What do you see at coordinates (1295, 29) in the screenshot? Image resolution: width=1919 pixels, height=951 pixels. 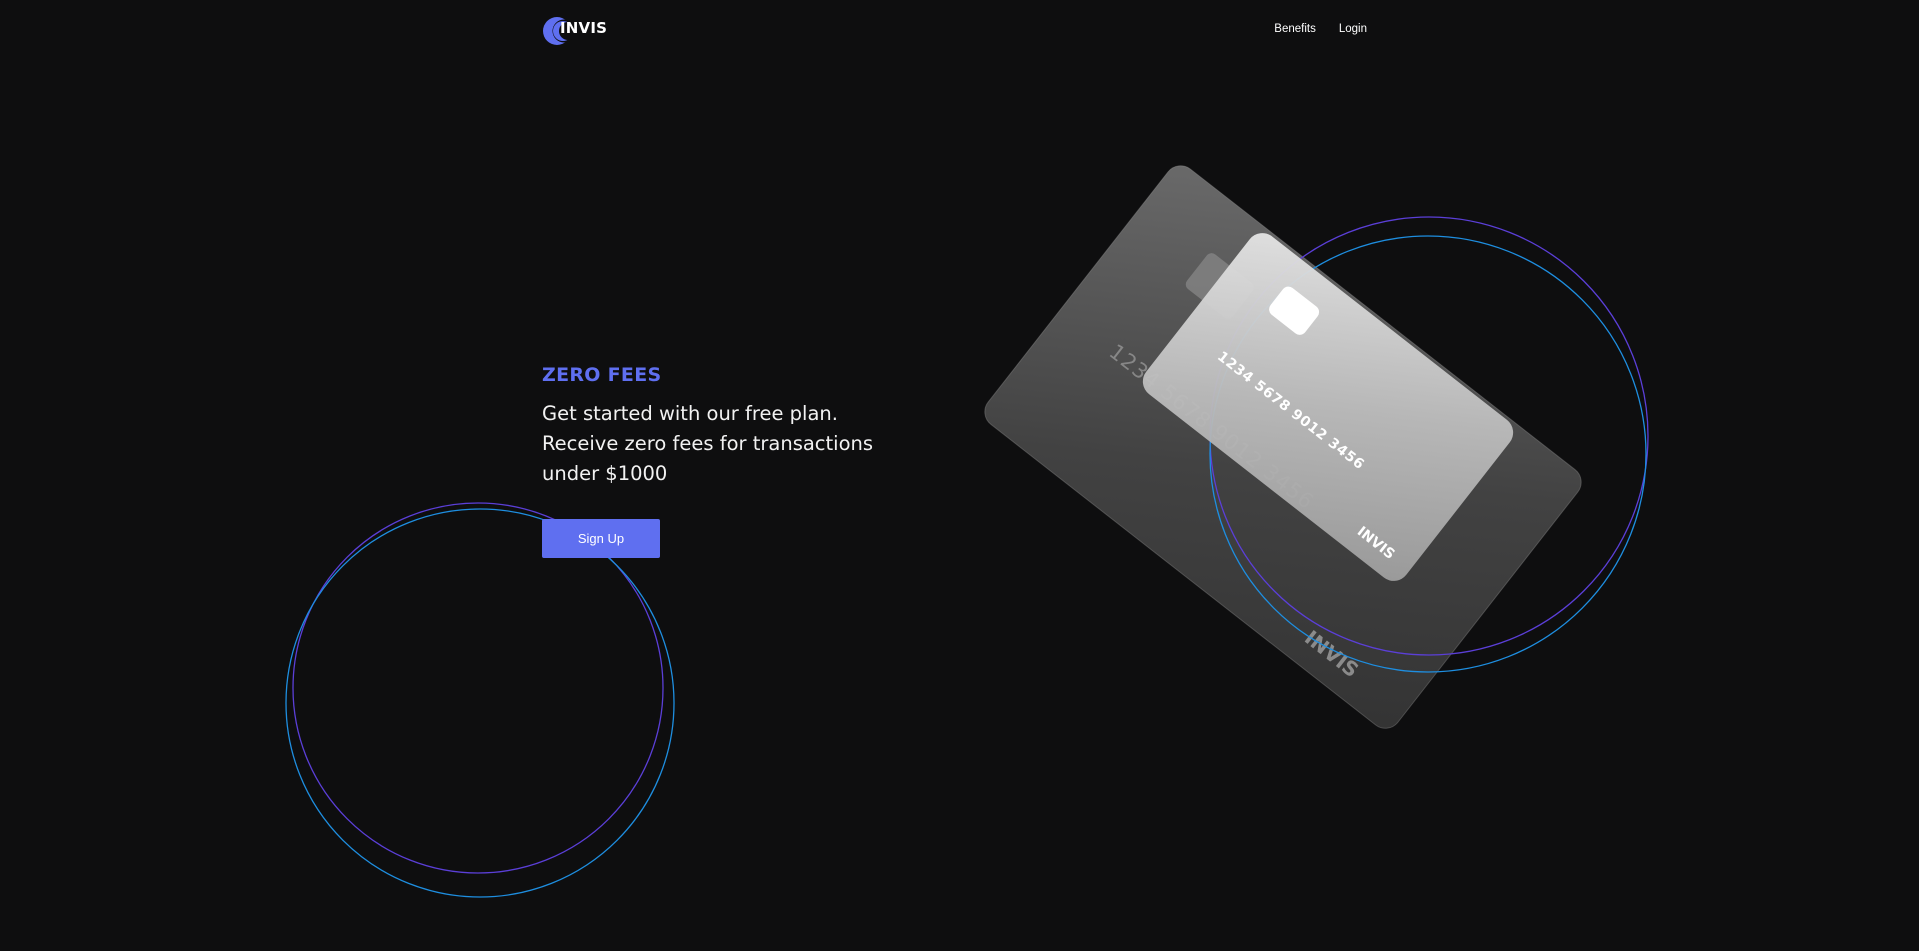 I see `nav-link-benefits: Benefits` at bounding box center [1295, 29].